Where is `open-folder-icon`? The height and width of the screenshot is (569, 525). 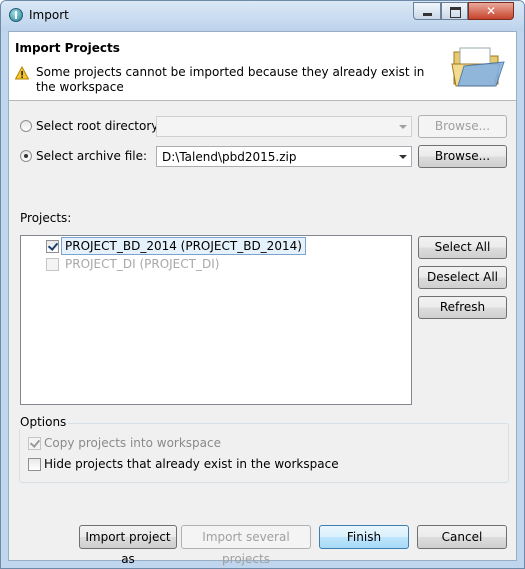
open-folder-icon is located at coordinates (478, 67).